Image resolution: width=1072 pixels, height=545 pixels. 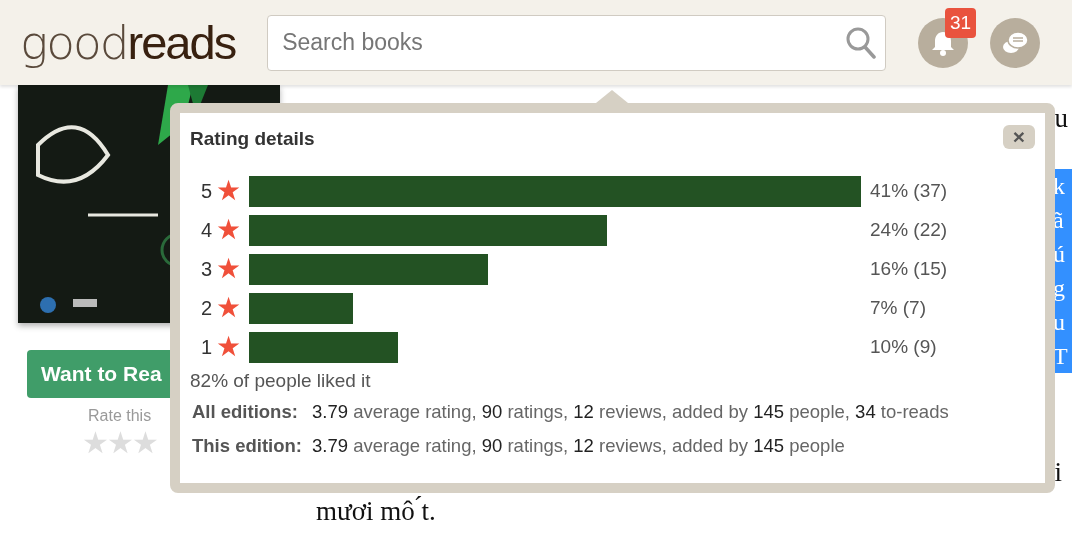 What do you see at coordinates (903, 346) in the screenshot?
I see `rating-percentage: 10% (9)` at bounding box center [903, 346].